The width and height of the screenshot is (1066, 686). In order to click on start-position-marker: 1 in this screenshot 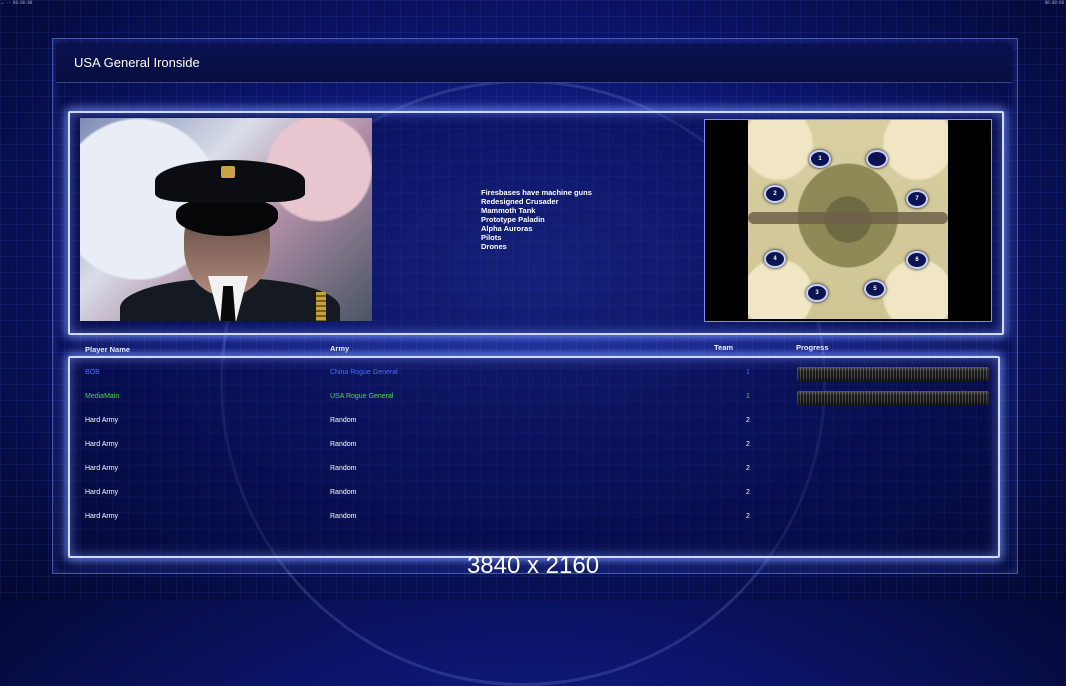, I will do `click(820, 159)`.